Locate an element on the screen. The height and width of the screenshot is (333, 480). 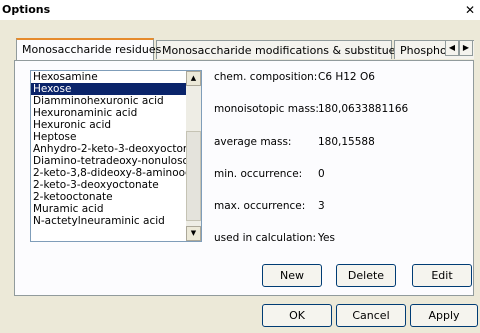
list-item: 2-keto-3-deoxyoctonate is located at coordinates (109, 185).